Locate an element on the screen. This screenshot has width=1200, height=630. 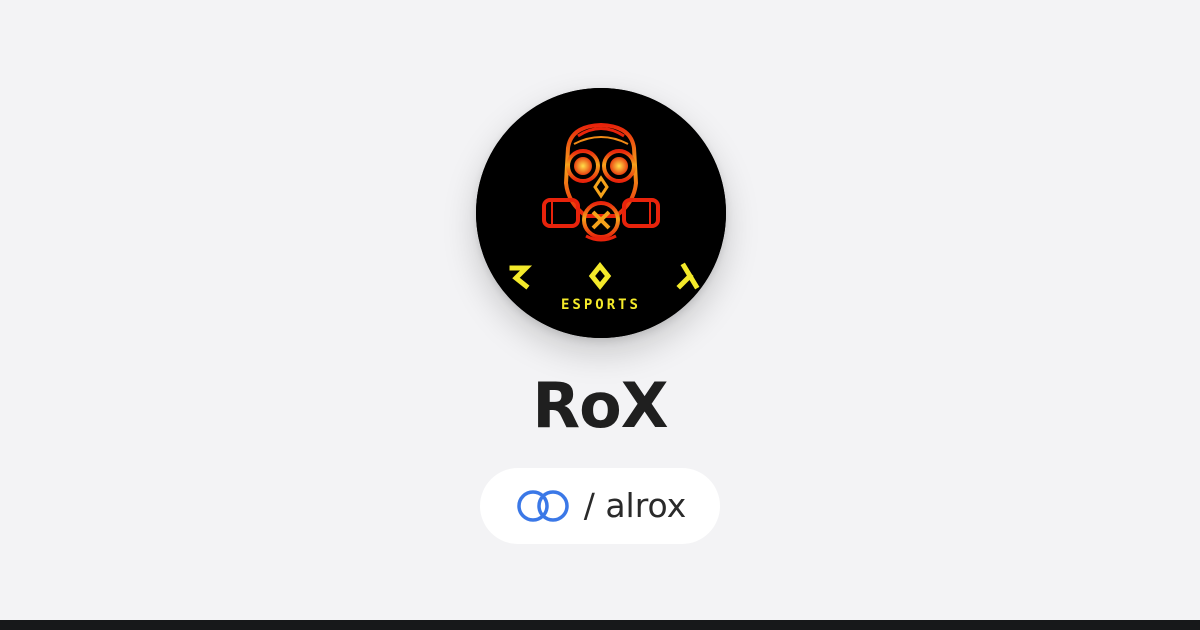
bottom-bar is located at coordinates (600, 625).